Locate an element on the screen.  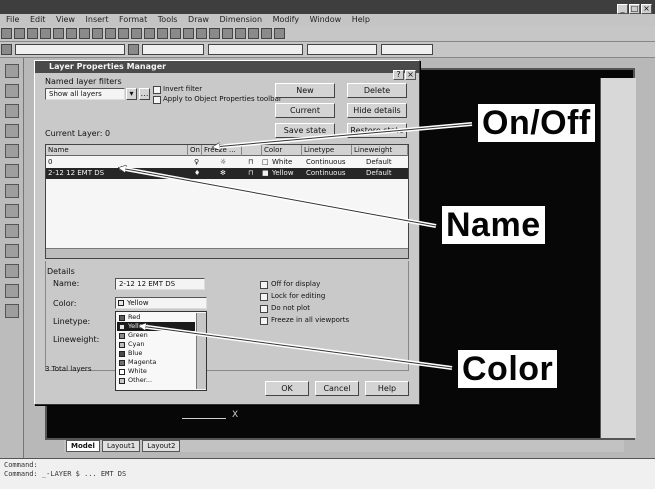
maximize-button: □ is located at coordinates (634, 9).